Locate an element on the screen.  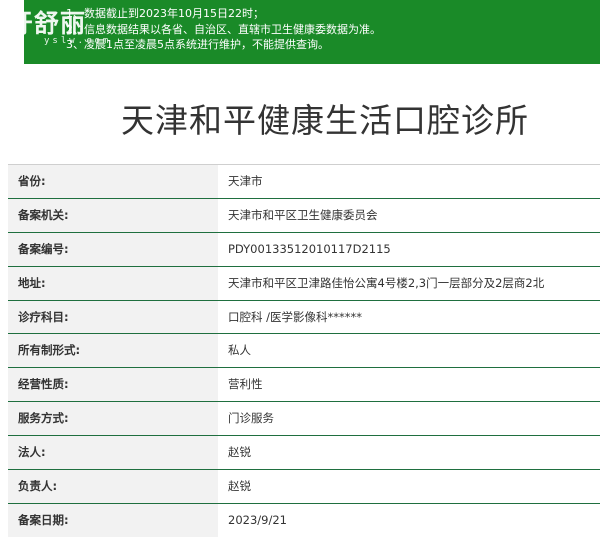
field-value: 营利性 is located at coordinates (245, 384).